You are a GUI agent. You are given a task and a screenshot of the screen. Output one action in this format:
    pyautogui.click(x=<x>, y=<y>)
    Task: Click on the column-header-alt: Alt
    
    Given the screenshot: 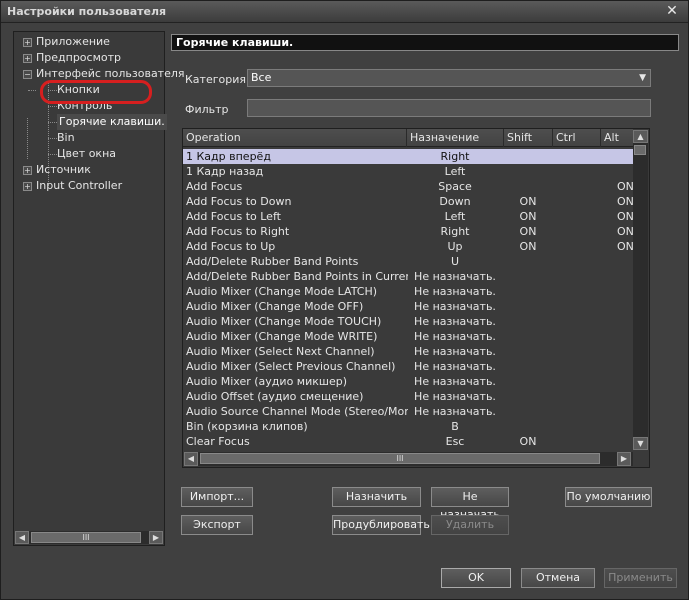 What is the action you would take?
    pyautogui.click(x=617, y=138)
    